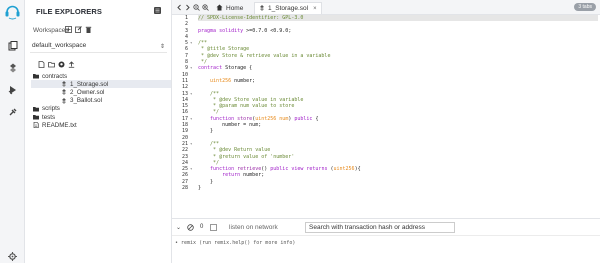  I want to click on zoom-in-icon, so click(205, 7).